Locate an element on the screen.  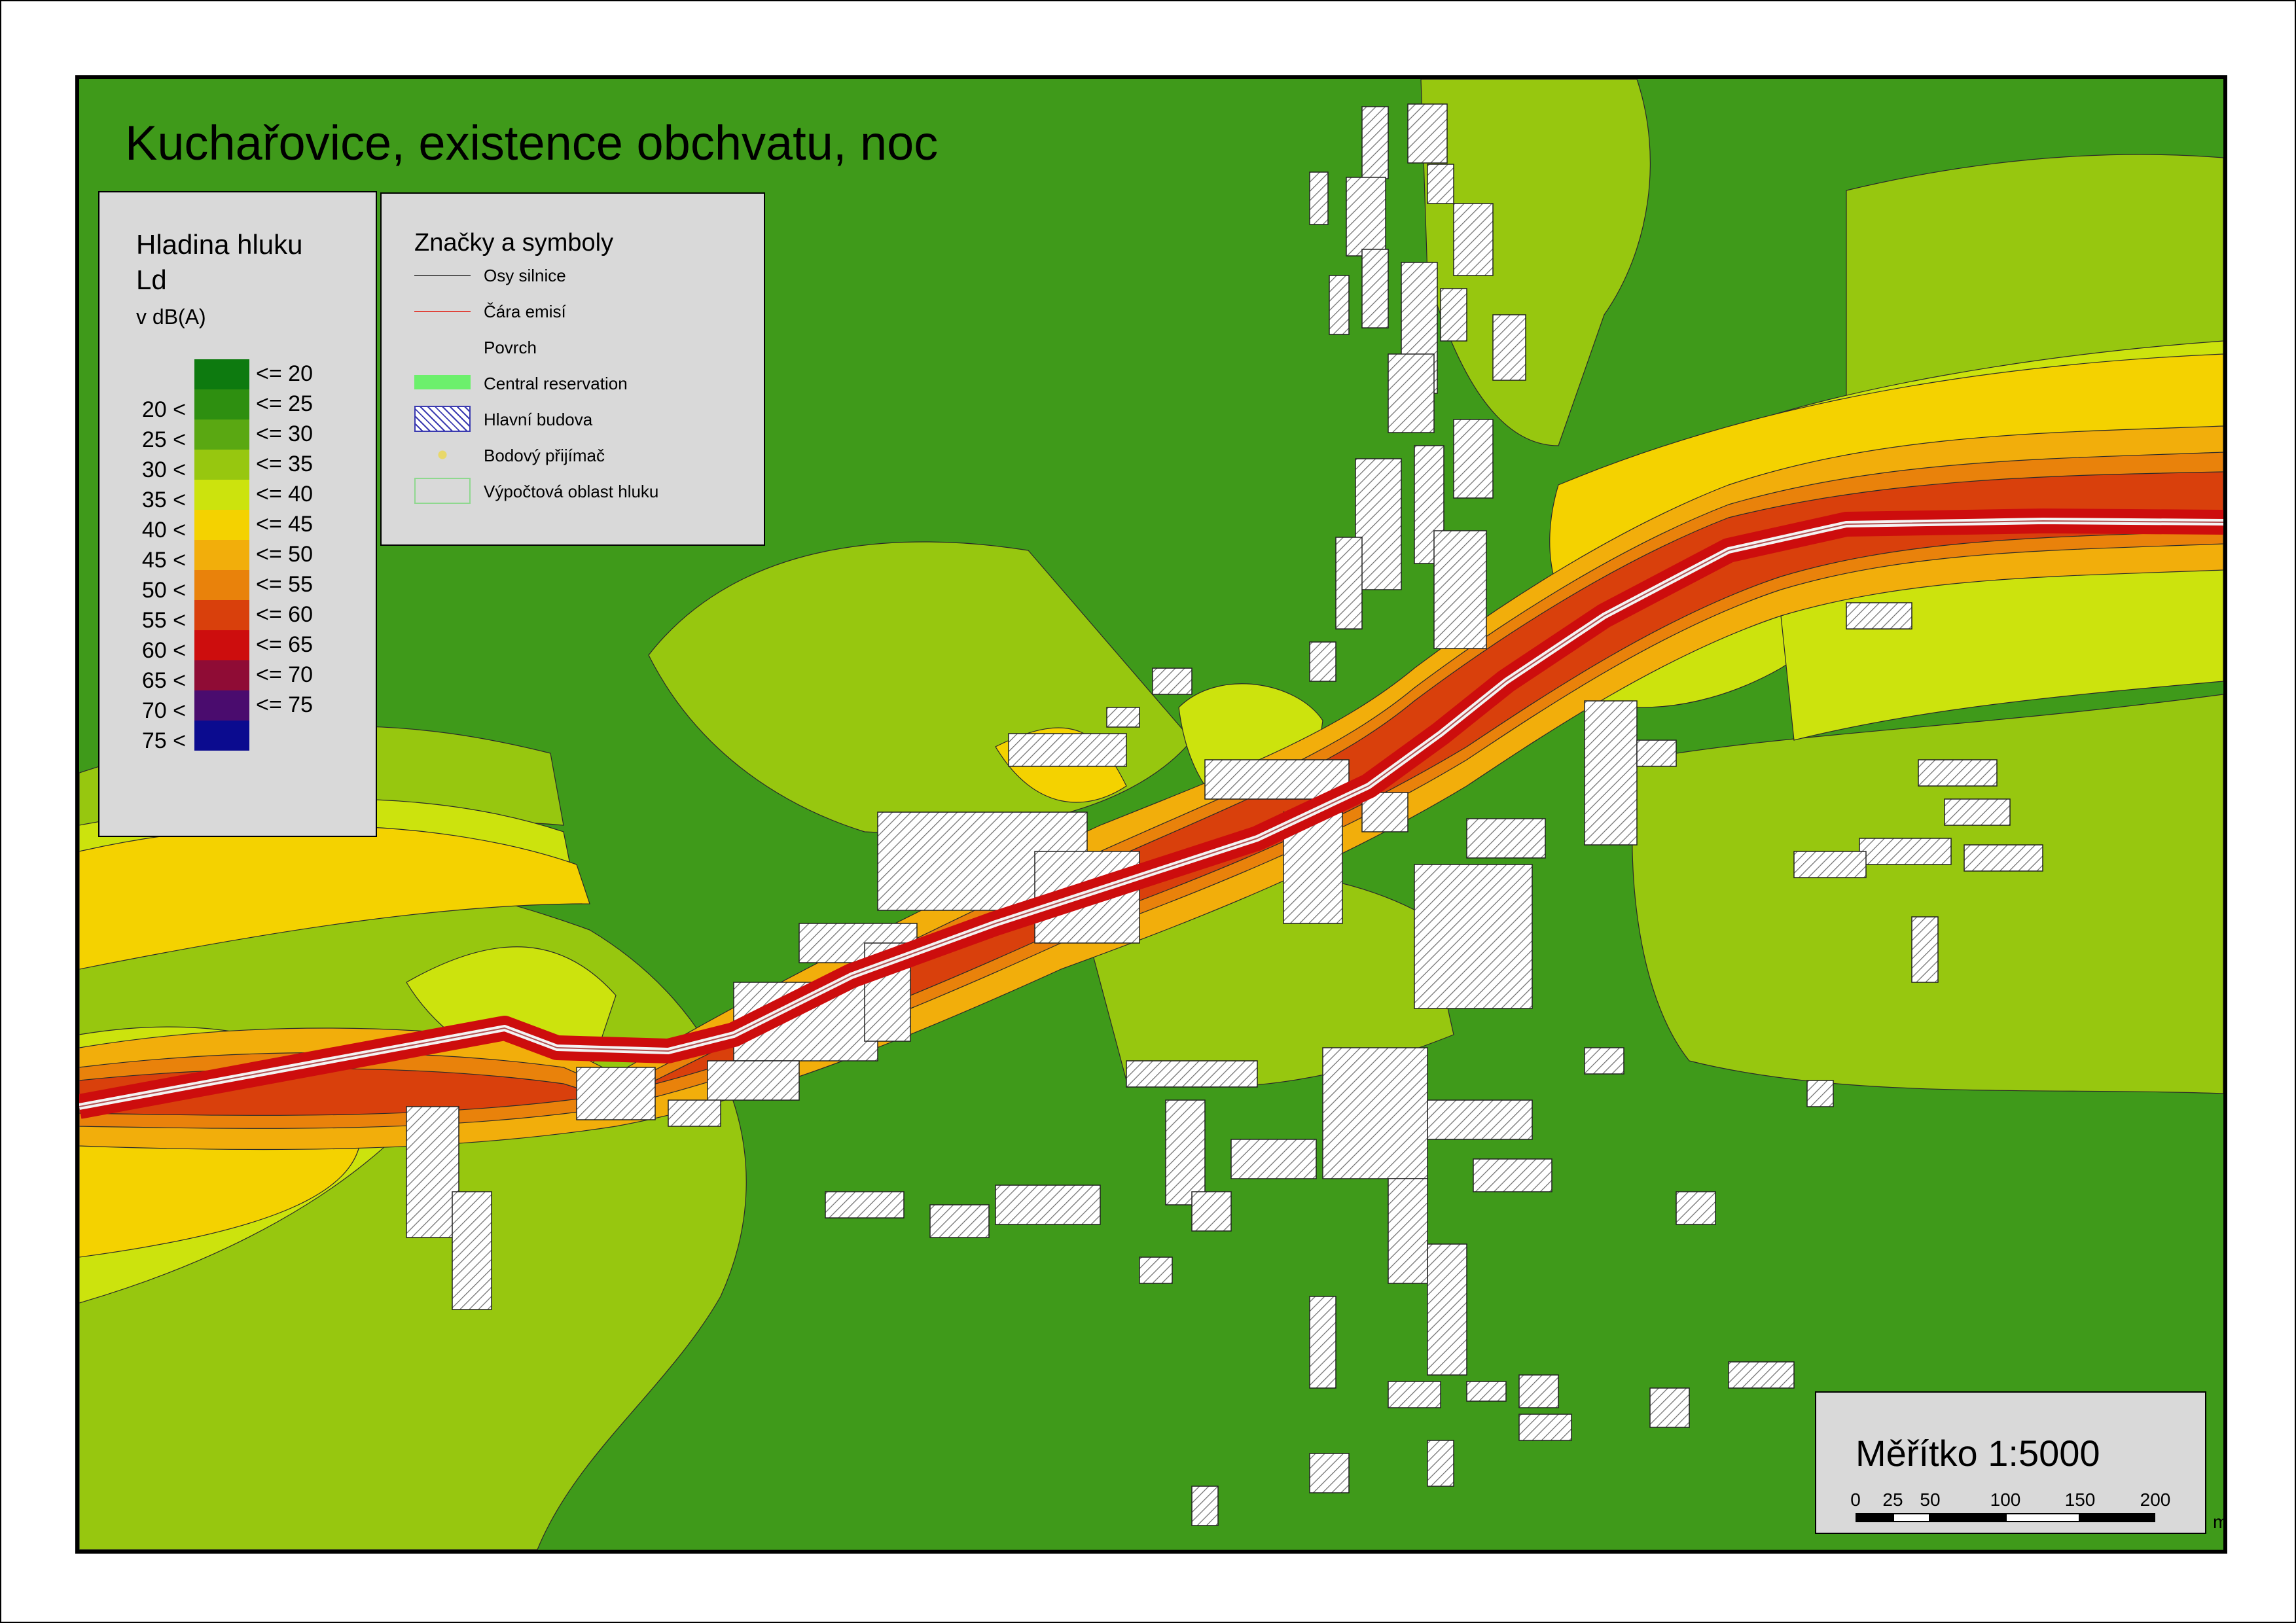
legend-row: 60 < <= 65 is located at coordinates (237, 646).